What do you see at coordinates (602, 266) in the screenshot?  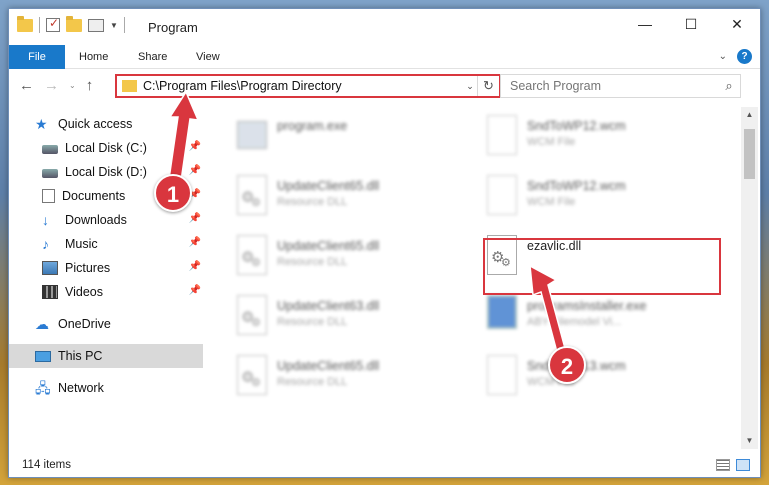 I see `highlight-box-file` at bounding box center [602, 266].